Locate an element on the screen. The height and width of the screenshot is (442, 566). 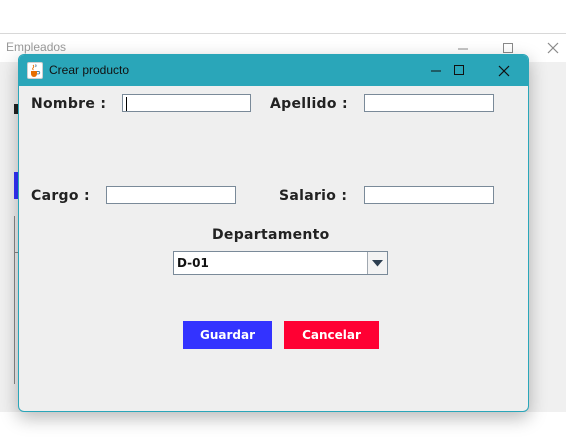
close-button is located at coordinates (504, 70).